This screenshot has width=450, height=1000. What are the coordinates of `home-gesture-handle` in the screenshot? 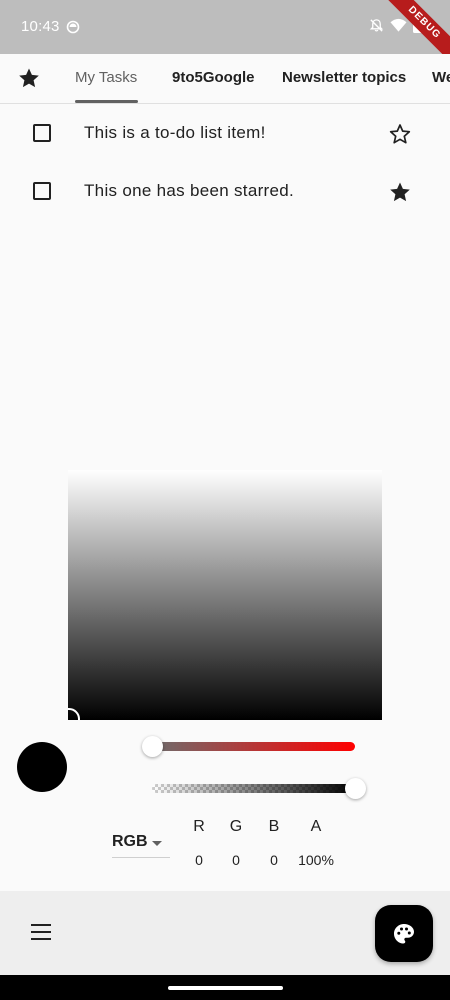 It's located at (225, 988).